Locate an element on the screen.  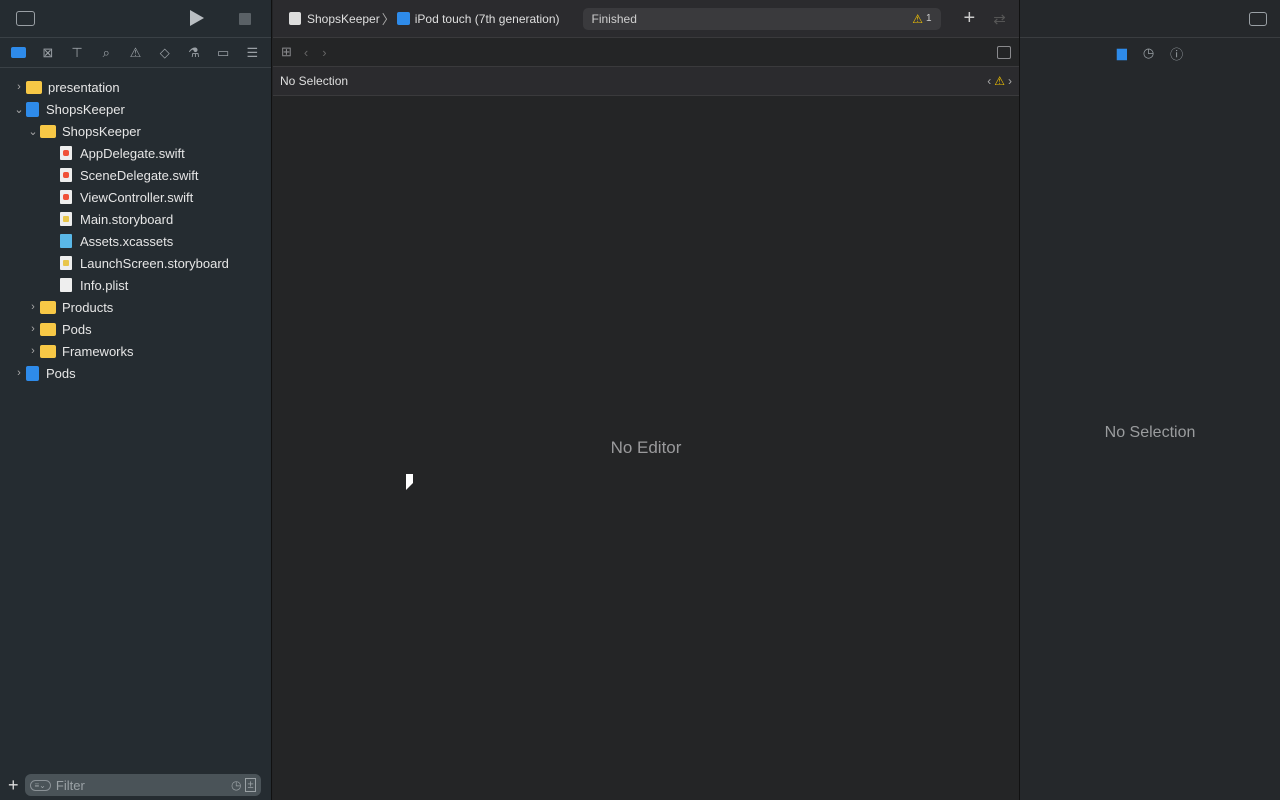
scheme-selector: ShopsKeeper is located at coordinates (343, 19).